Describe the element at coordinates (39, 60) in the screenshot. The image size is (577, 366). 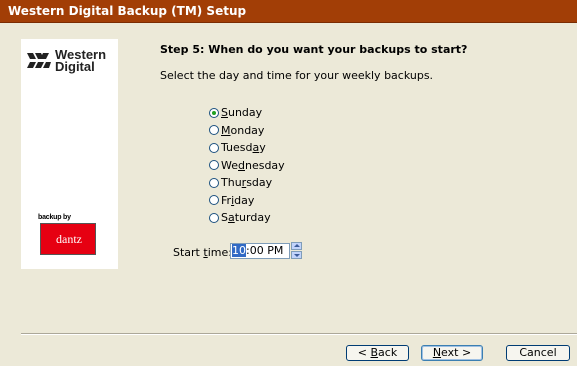
I see `wd-mark-icon` at that location.